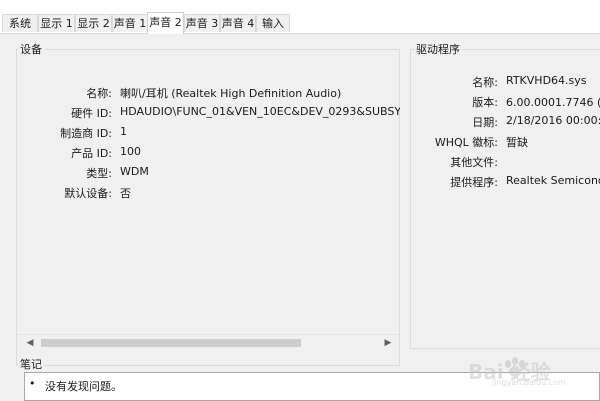 This screenshot has width=600, height=401. What do you see at coordinates (438, 49) in the screenshot?
I see `driver-group-title: 驱动程序` at bounding box center [438, 49].